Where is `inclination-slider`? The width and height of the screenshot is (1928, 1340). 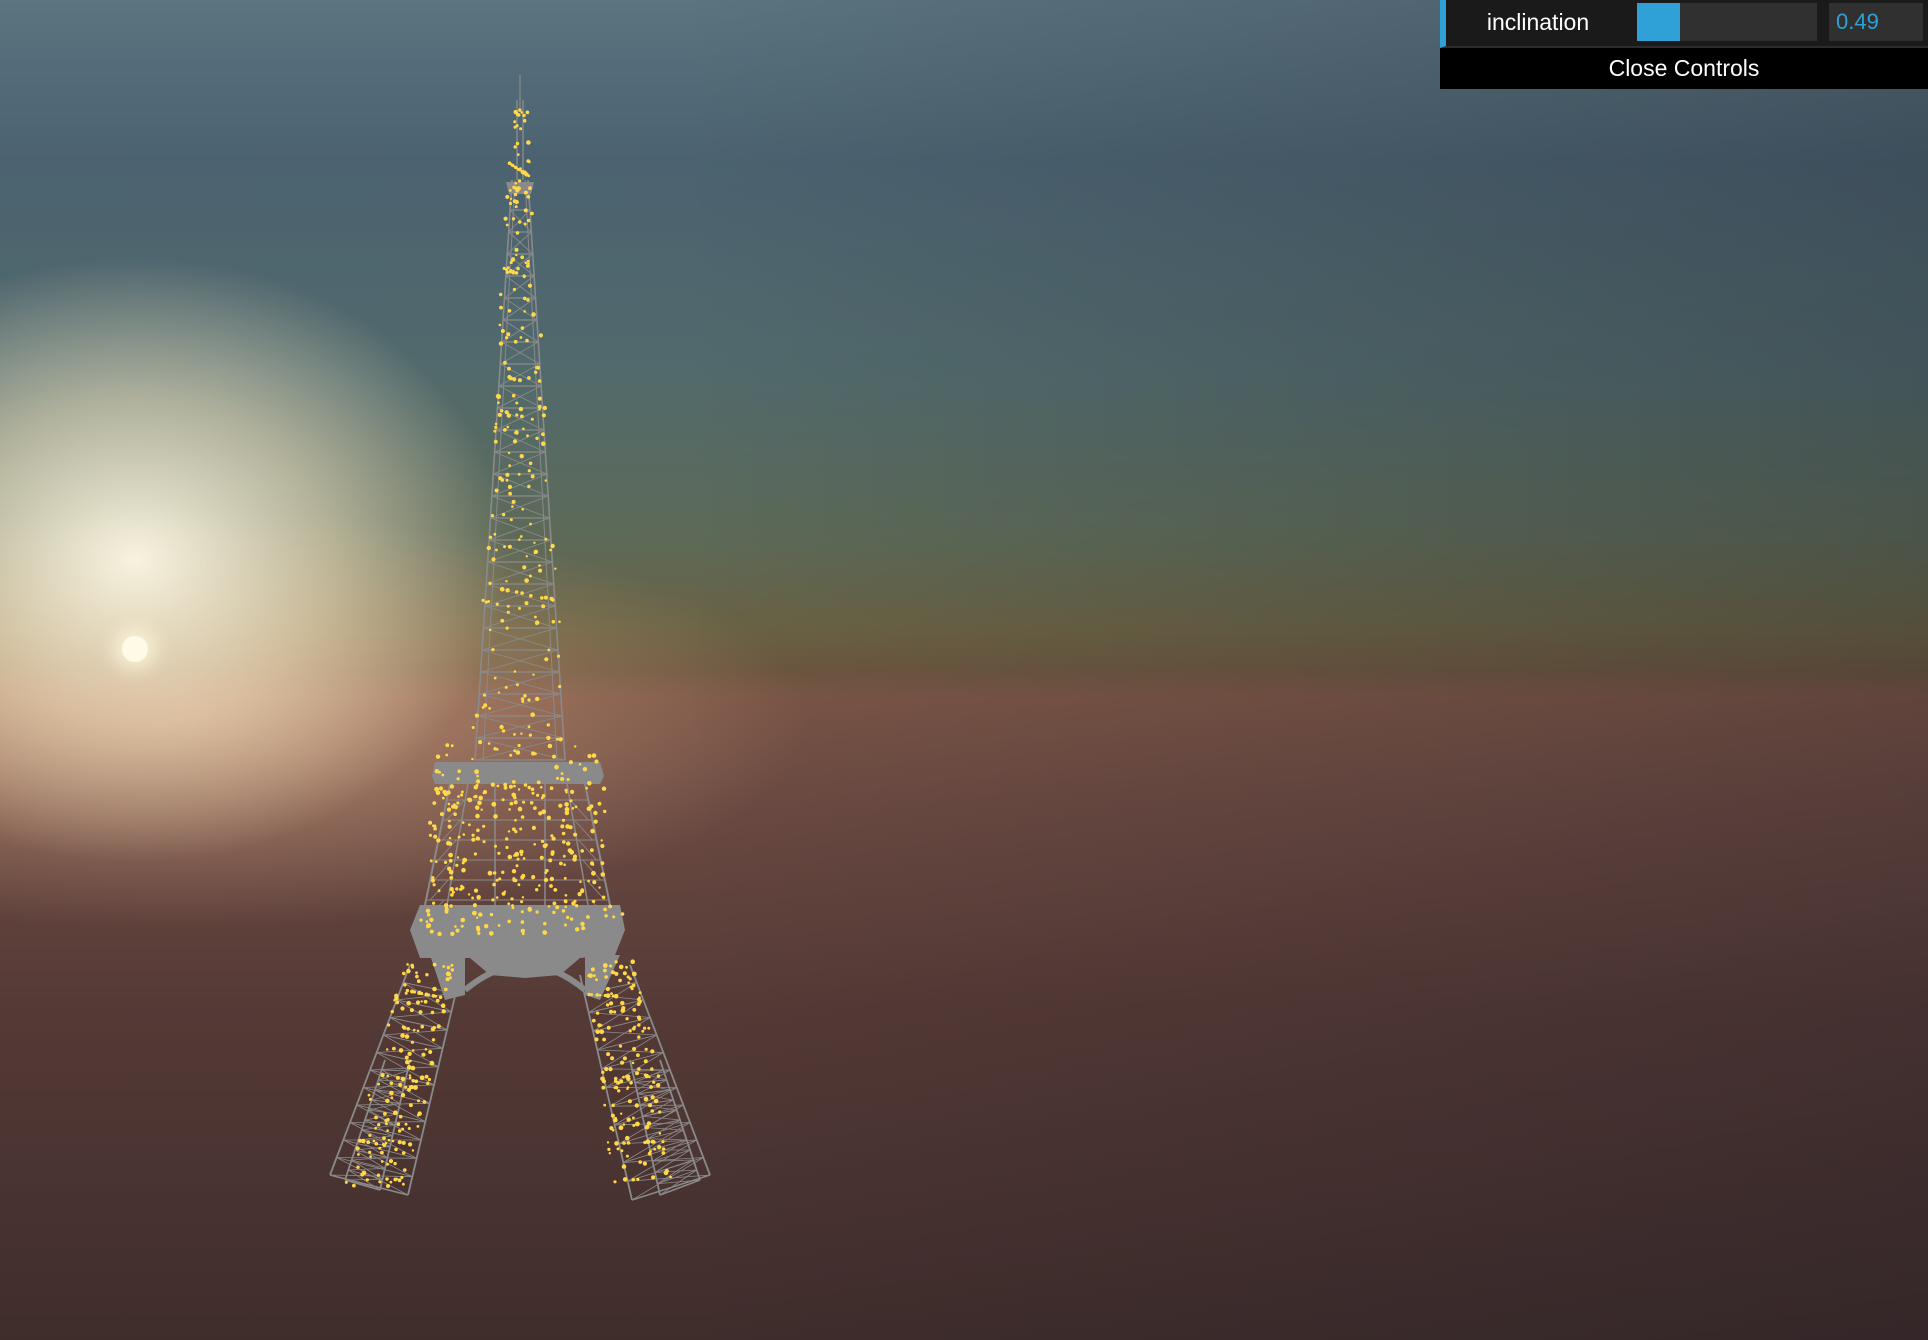 inclination-slider is located at coordinates (1727, 22).